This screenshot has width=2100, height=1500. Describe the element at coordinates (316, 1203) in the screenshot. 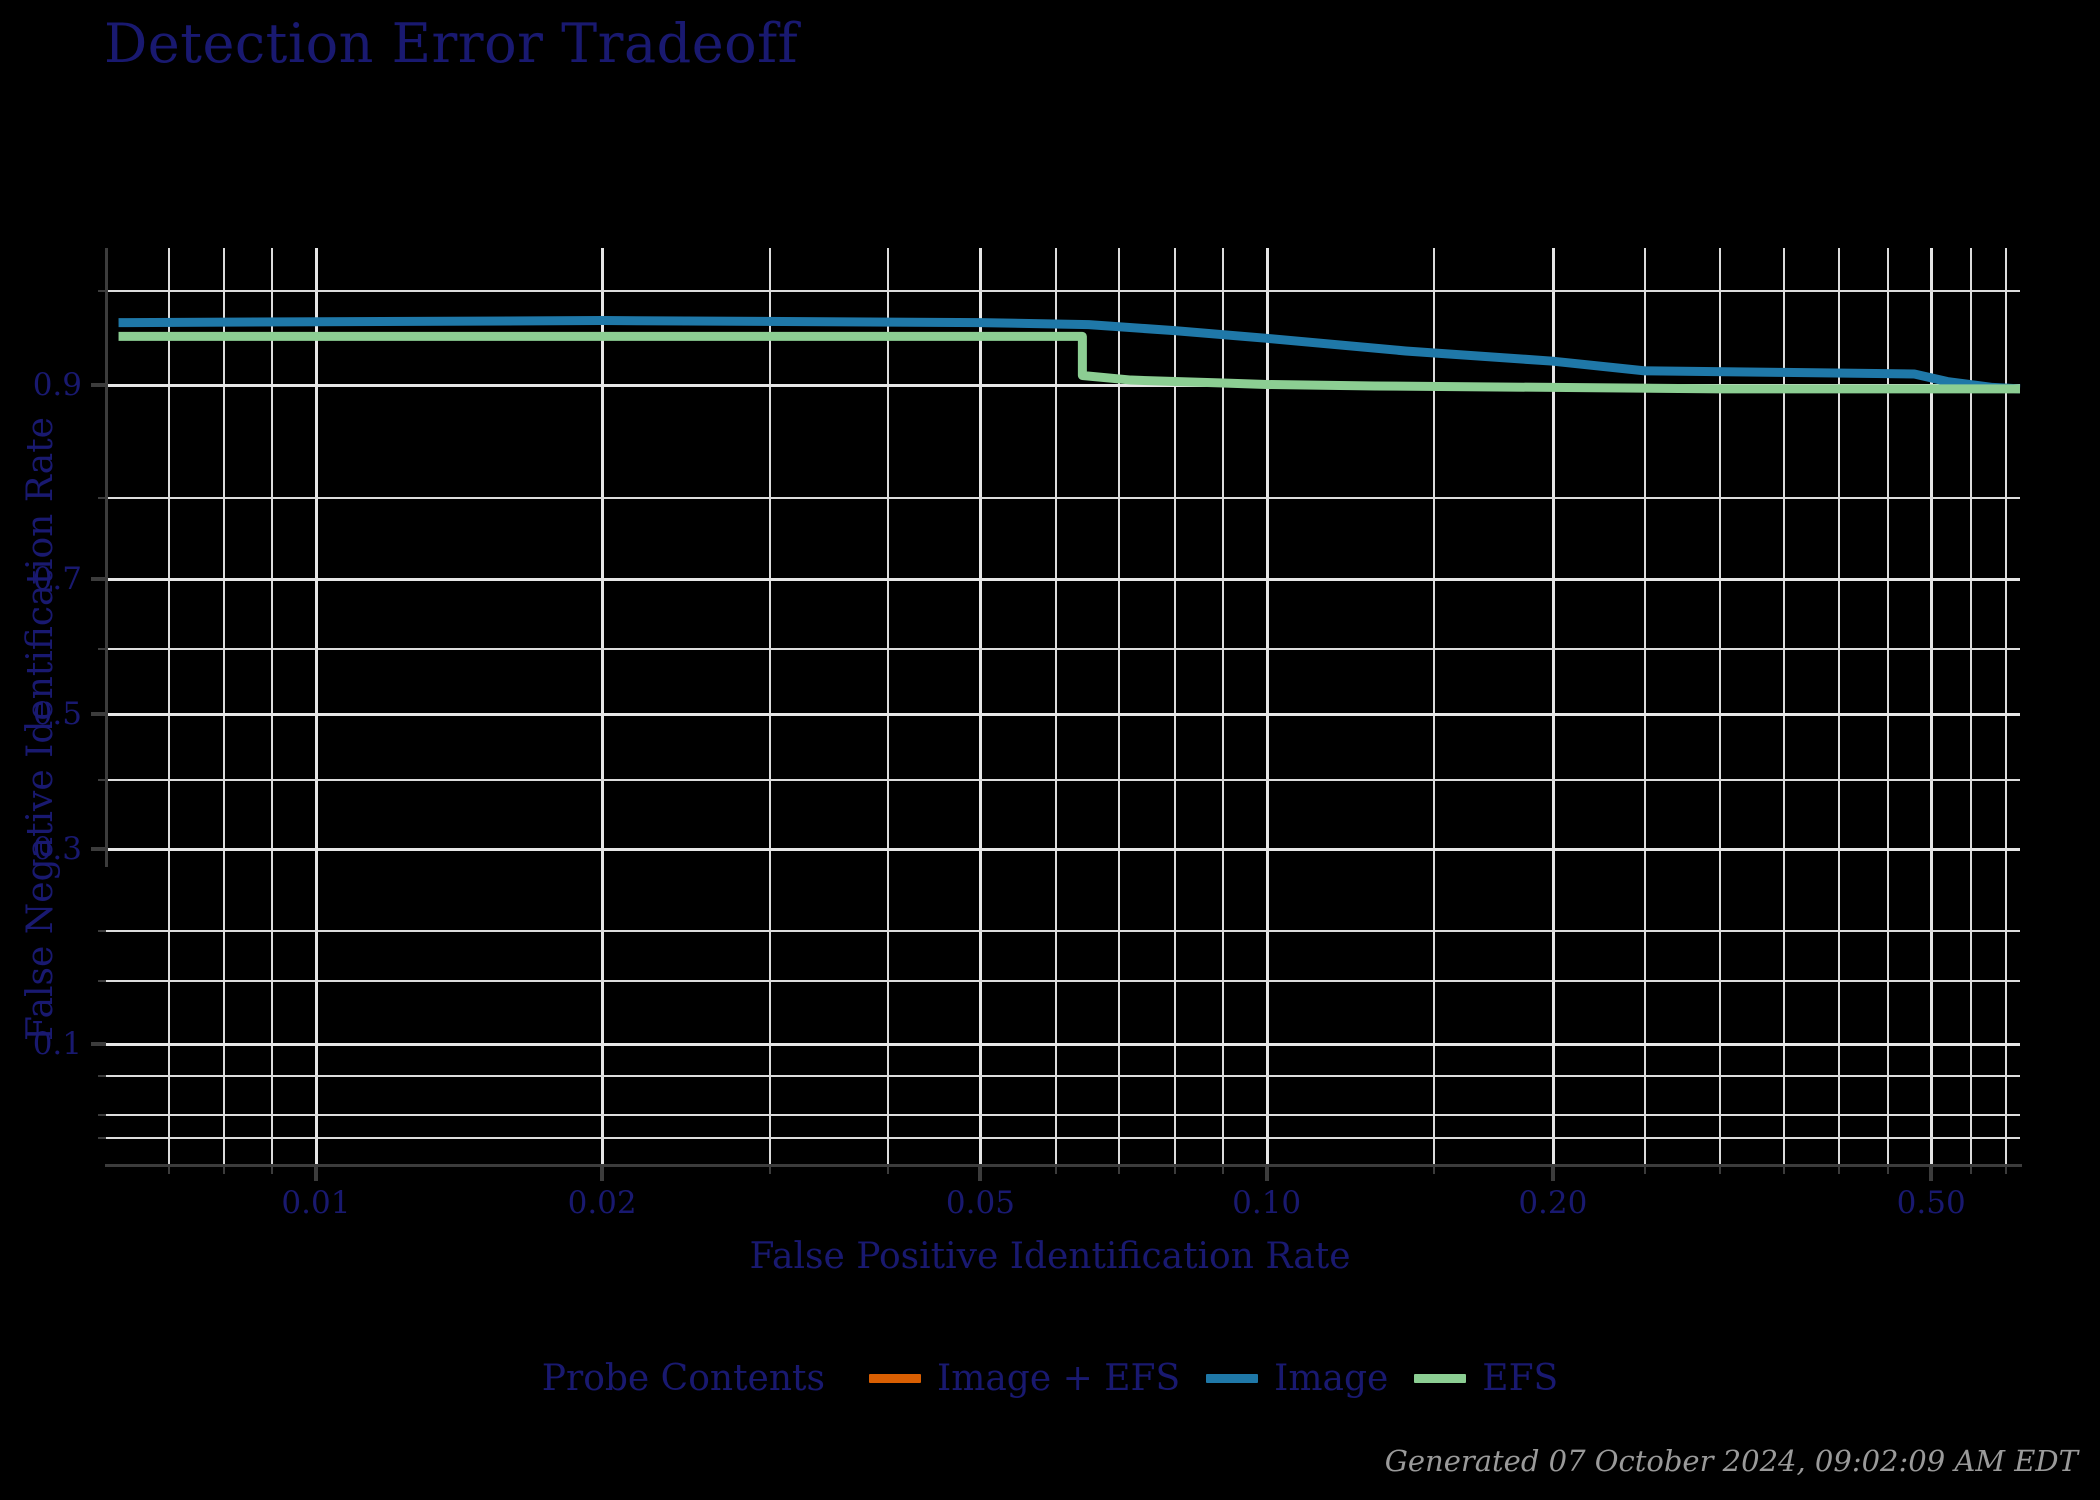

I see `x-tick-label: 0.01` at that location.